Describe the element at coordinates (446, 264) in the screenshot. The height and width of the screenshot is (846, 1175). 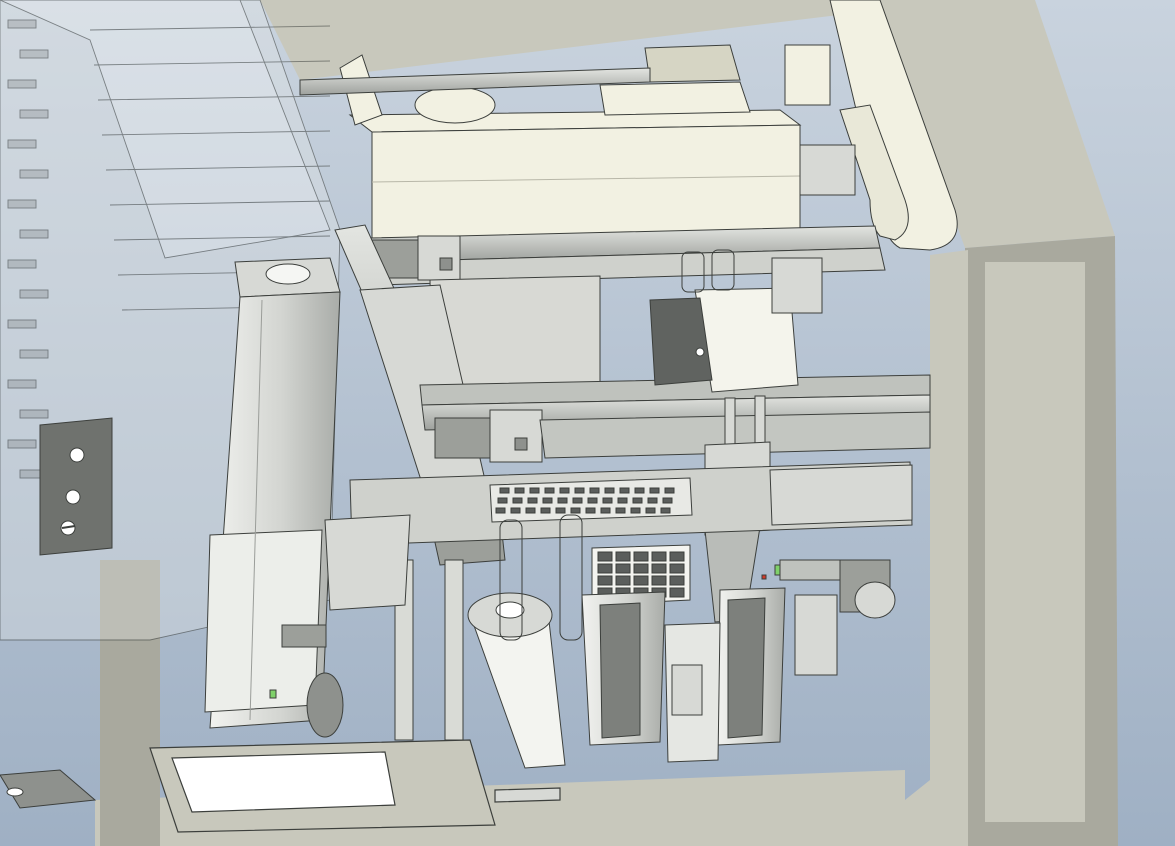
I see `rear-motor-badge` at that location.